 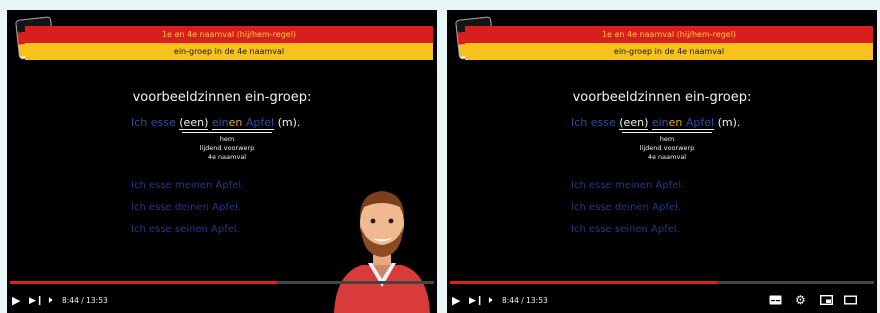 I want to click on miniplayer-icon, so click(x=826, y=300).